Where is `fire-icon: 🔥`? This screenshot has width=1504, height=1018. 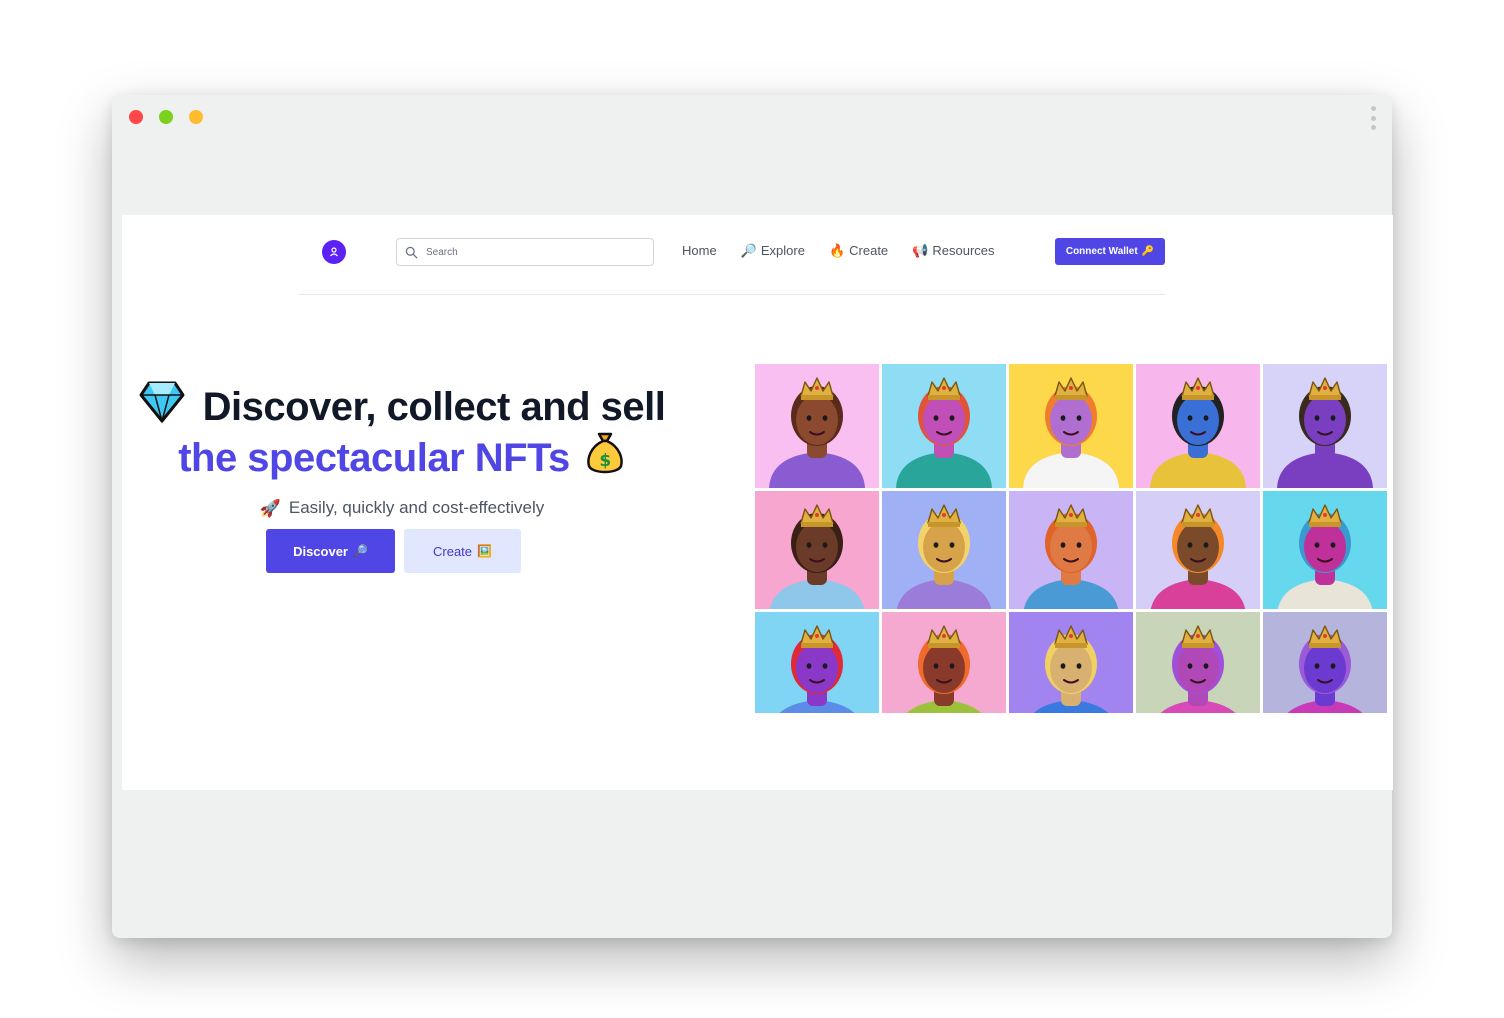 fire-icon: 🔥 is located at coordinates (837, 250).